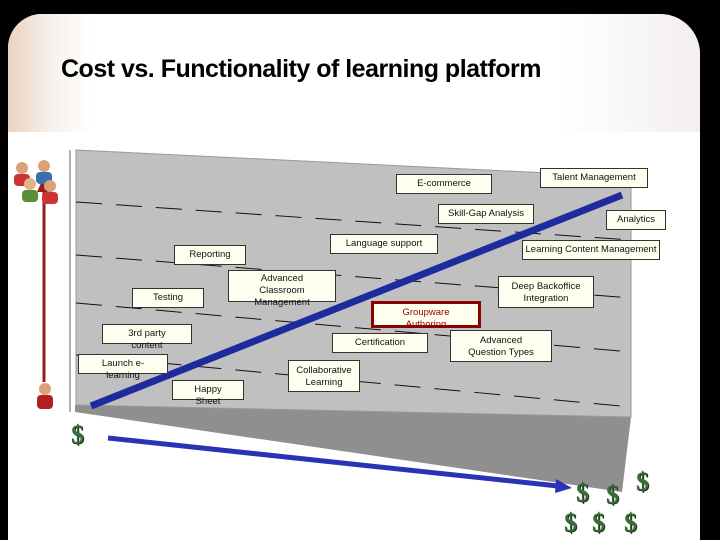  Describe the element at coordinates (353, 448) in the screenshot. I see `floor` at that location.